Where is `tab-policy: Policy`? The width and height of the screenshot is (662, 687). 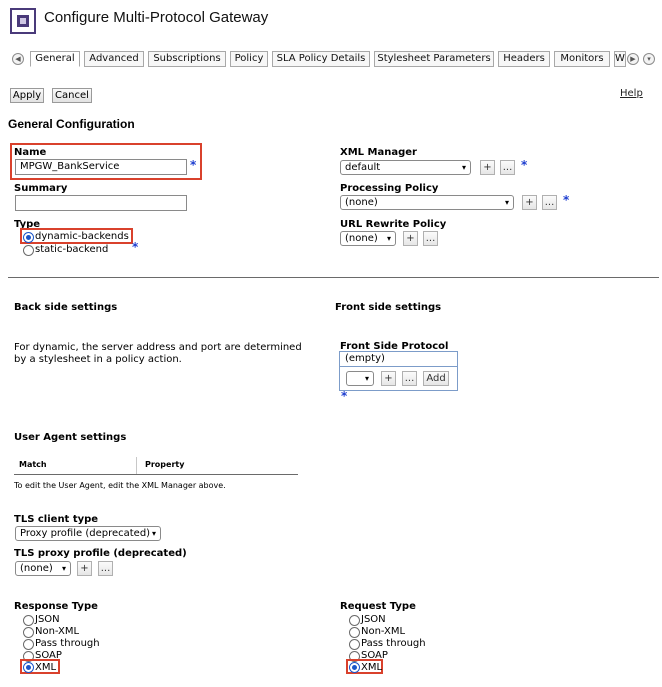 tab-policy: Policy is located at coordinates (249, 59).